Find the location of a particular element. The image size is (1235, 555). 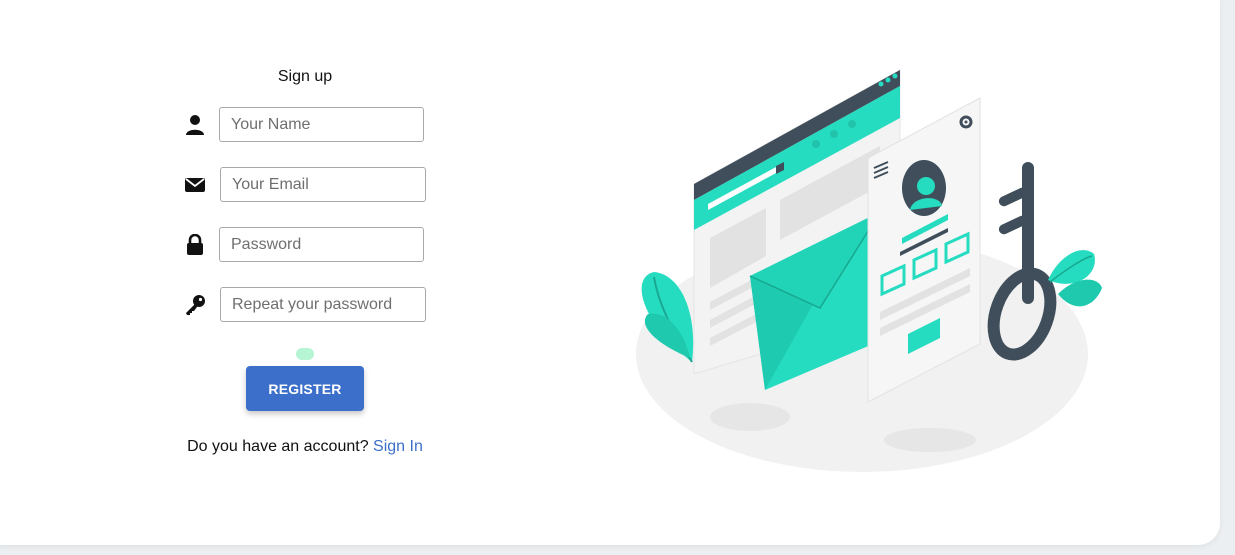

envelope-icon is located at coordinates (195, 185).